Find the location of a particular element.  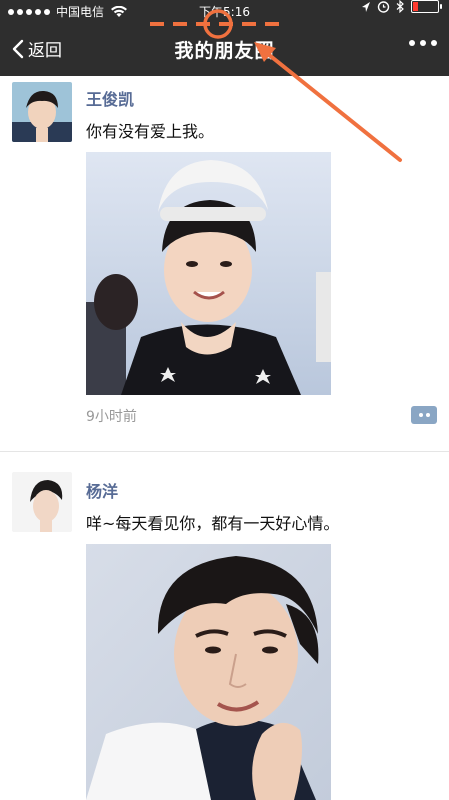

location-icon is located at coordinates (366, 6).